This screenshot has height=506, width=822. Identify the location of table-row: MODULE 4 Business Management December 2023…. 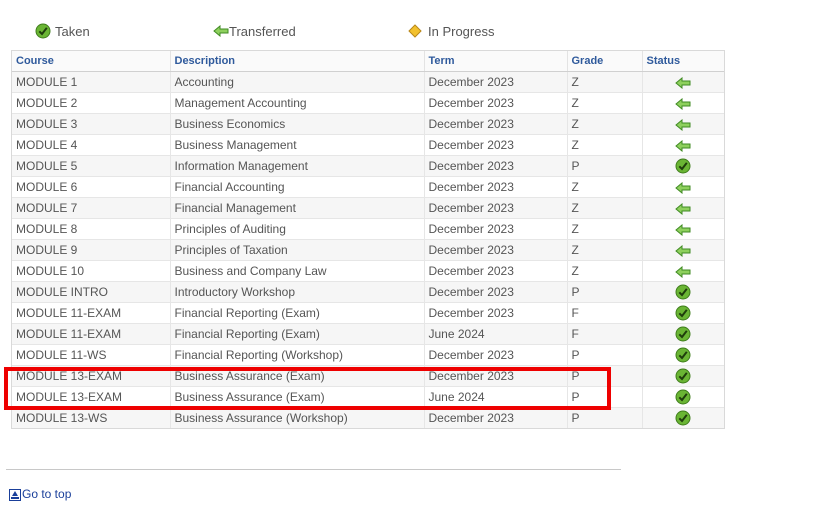
(368, 145).